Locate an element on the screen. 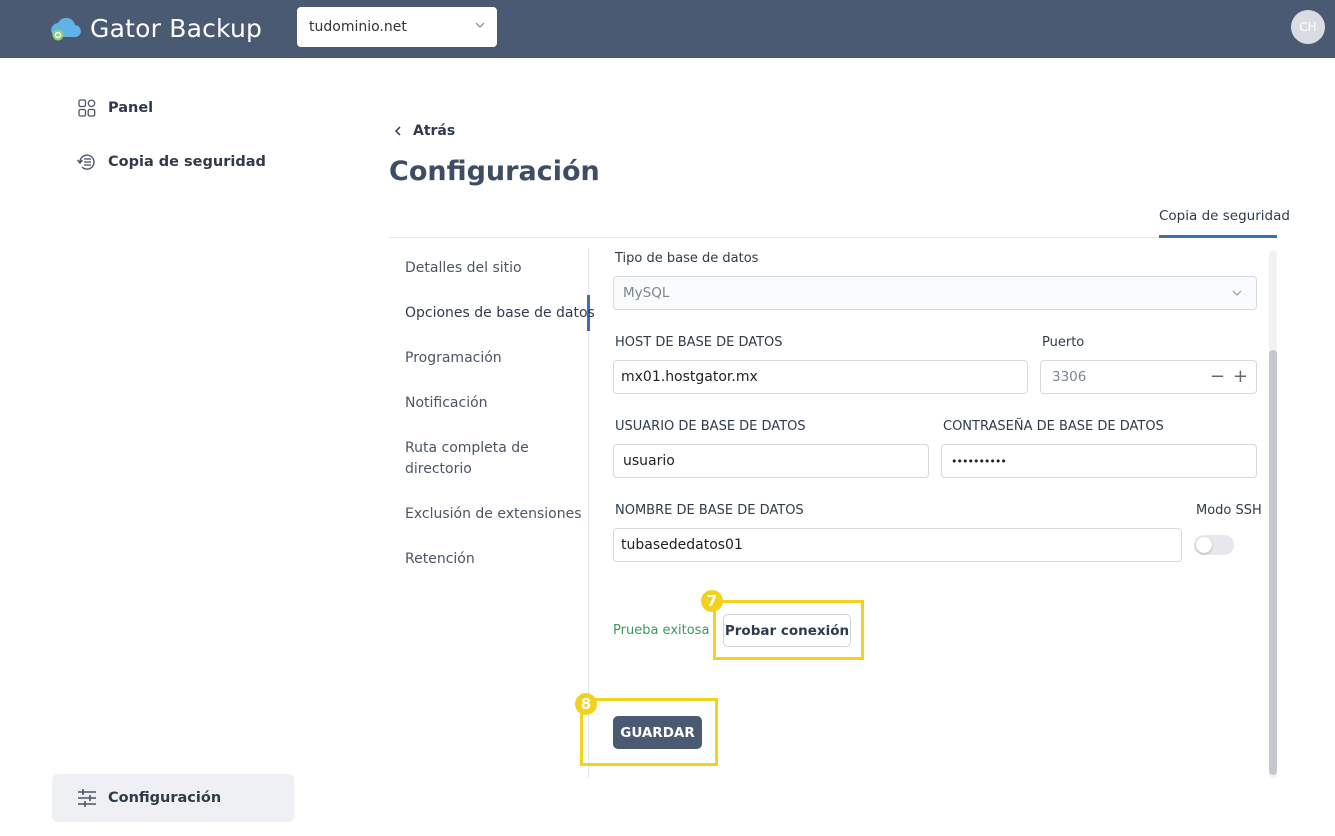  subnav-item-site-details: Detalles del sitio is located at coordinates (463, 268).